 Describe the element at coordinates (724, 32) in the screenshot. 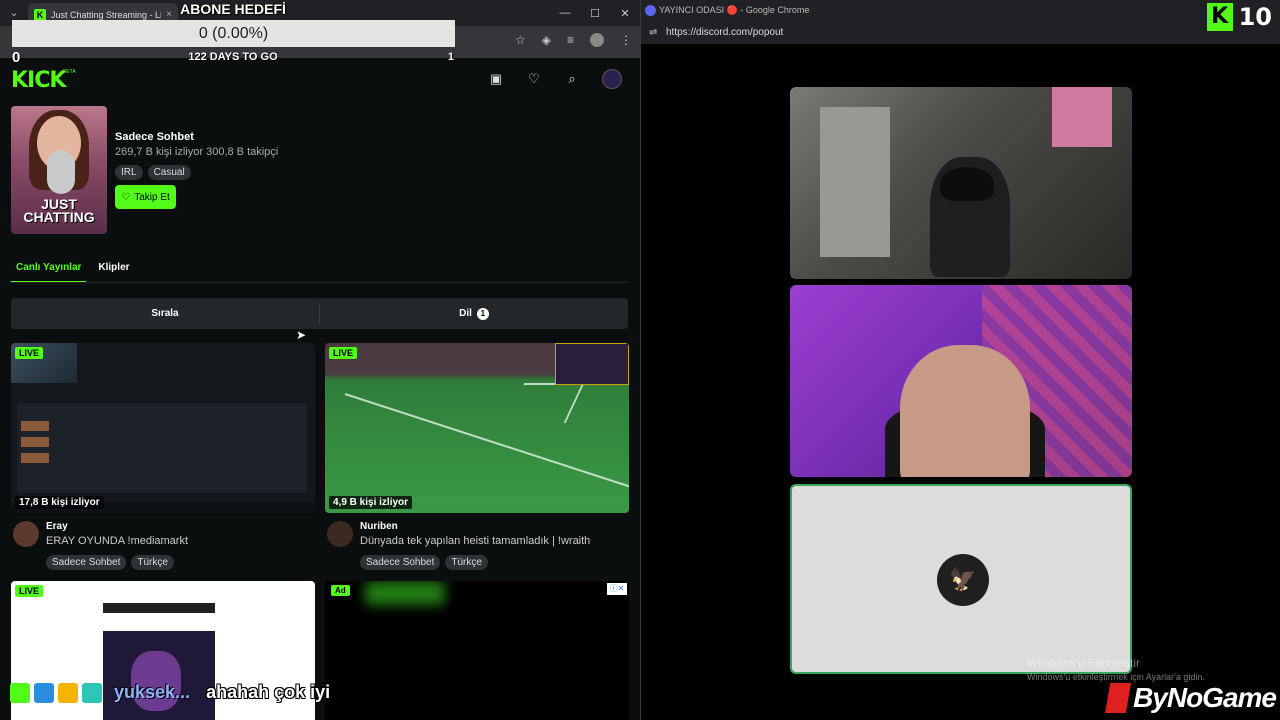

I see `url-text: https://discord.com/popout` at that location.